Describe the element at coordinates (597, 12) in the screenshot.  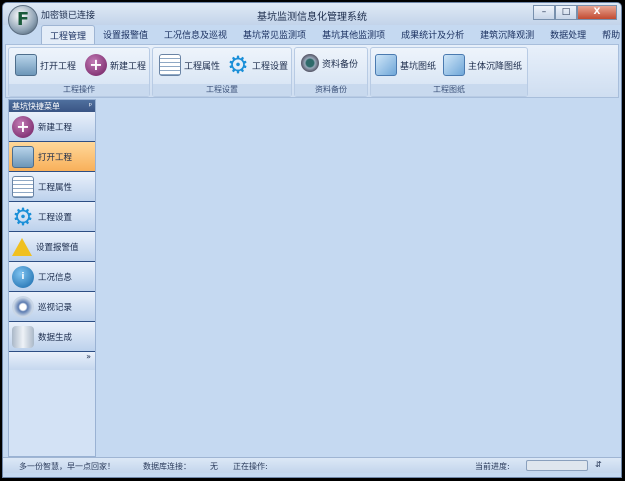
I see `close-button: X` at that location.